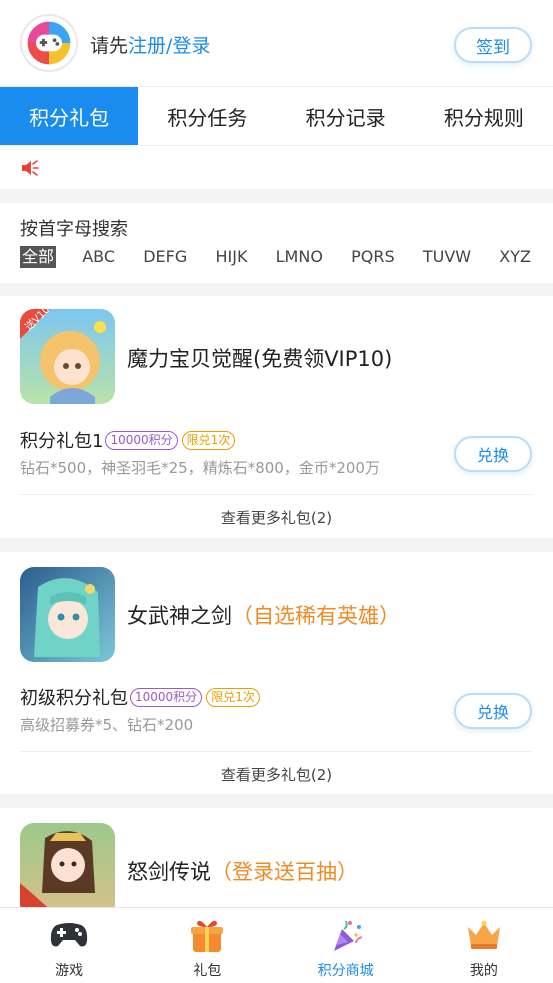  I want to click on tab-points-gift: 积分礼包, so click(69, 116).